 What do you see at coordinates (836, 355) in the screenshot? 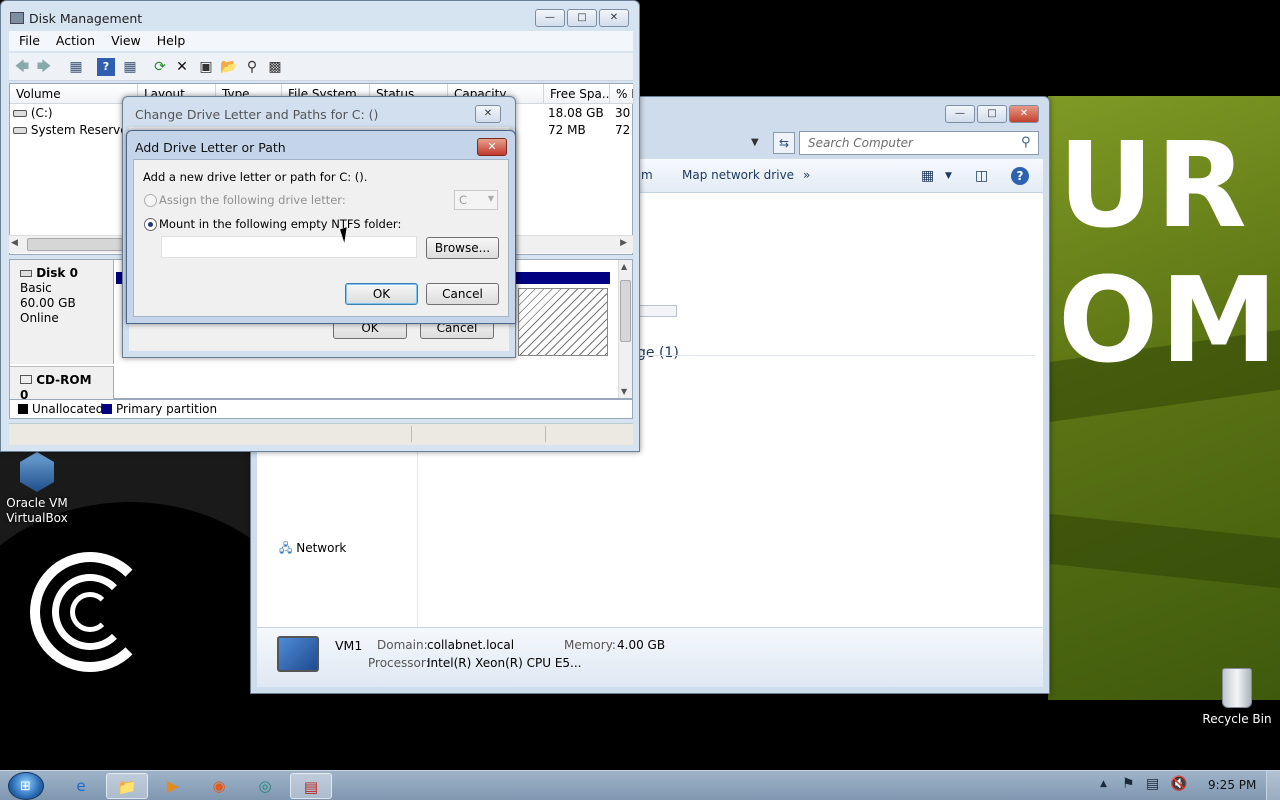
I see `section-divider` at bounding box center [836, 355].